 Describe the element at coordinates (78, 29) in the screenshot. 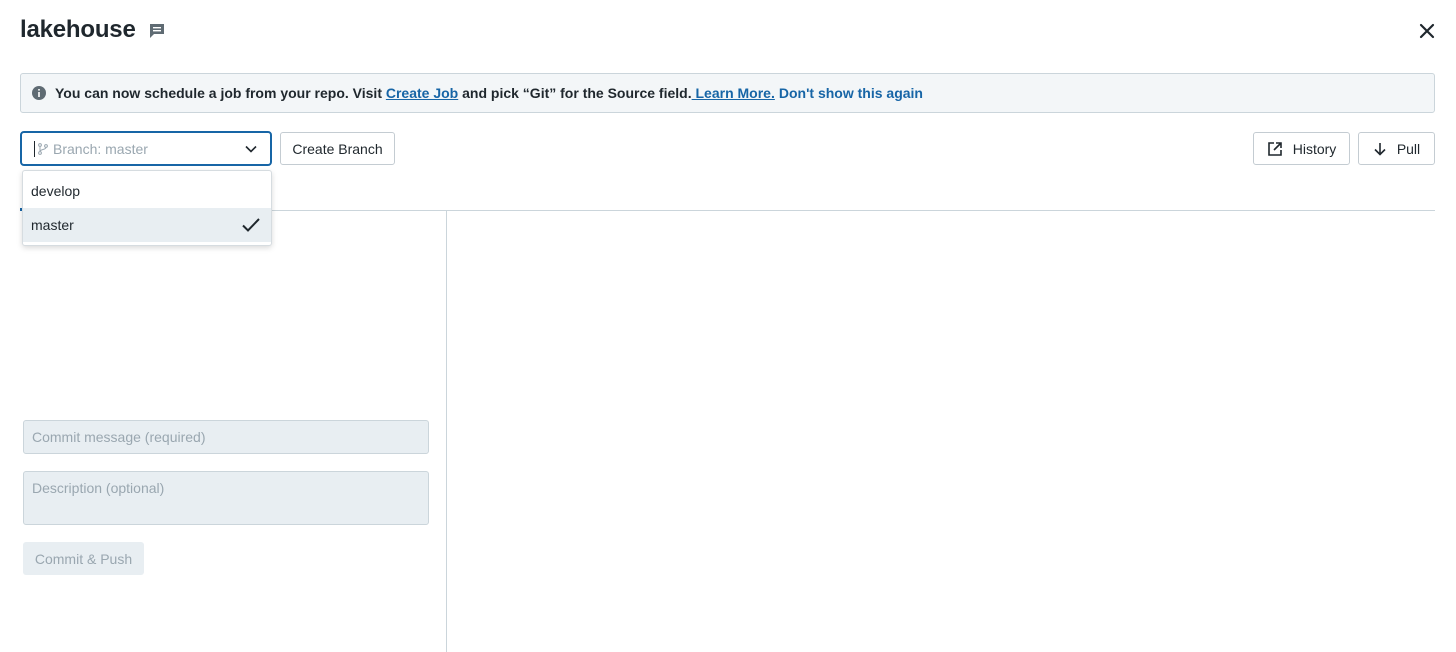

I see `page-title: lakehouse` at that location.